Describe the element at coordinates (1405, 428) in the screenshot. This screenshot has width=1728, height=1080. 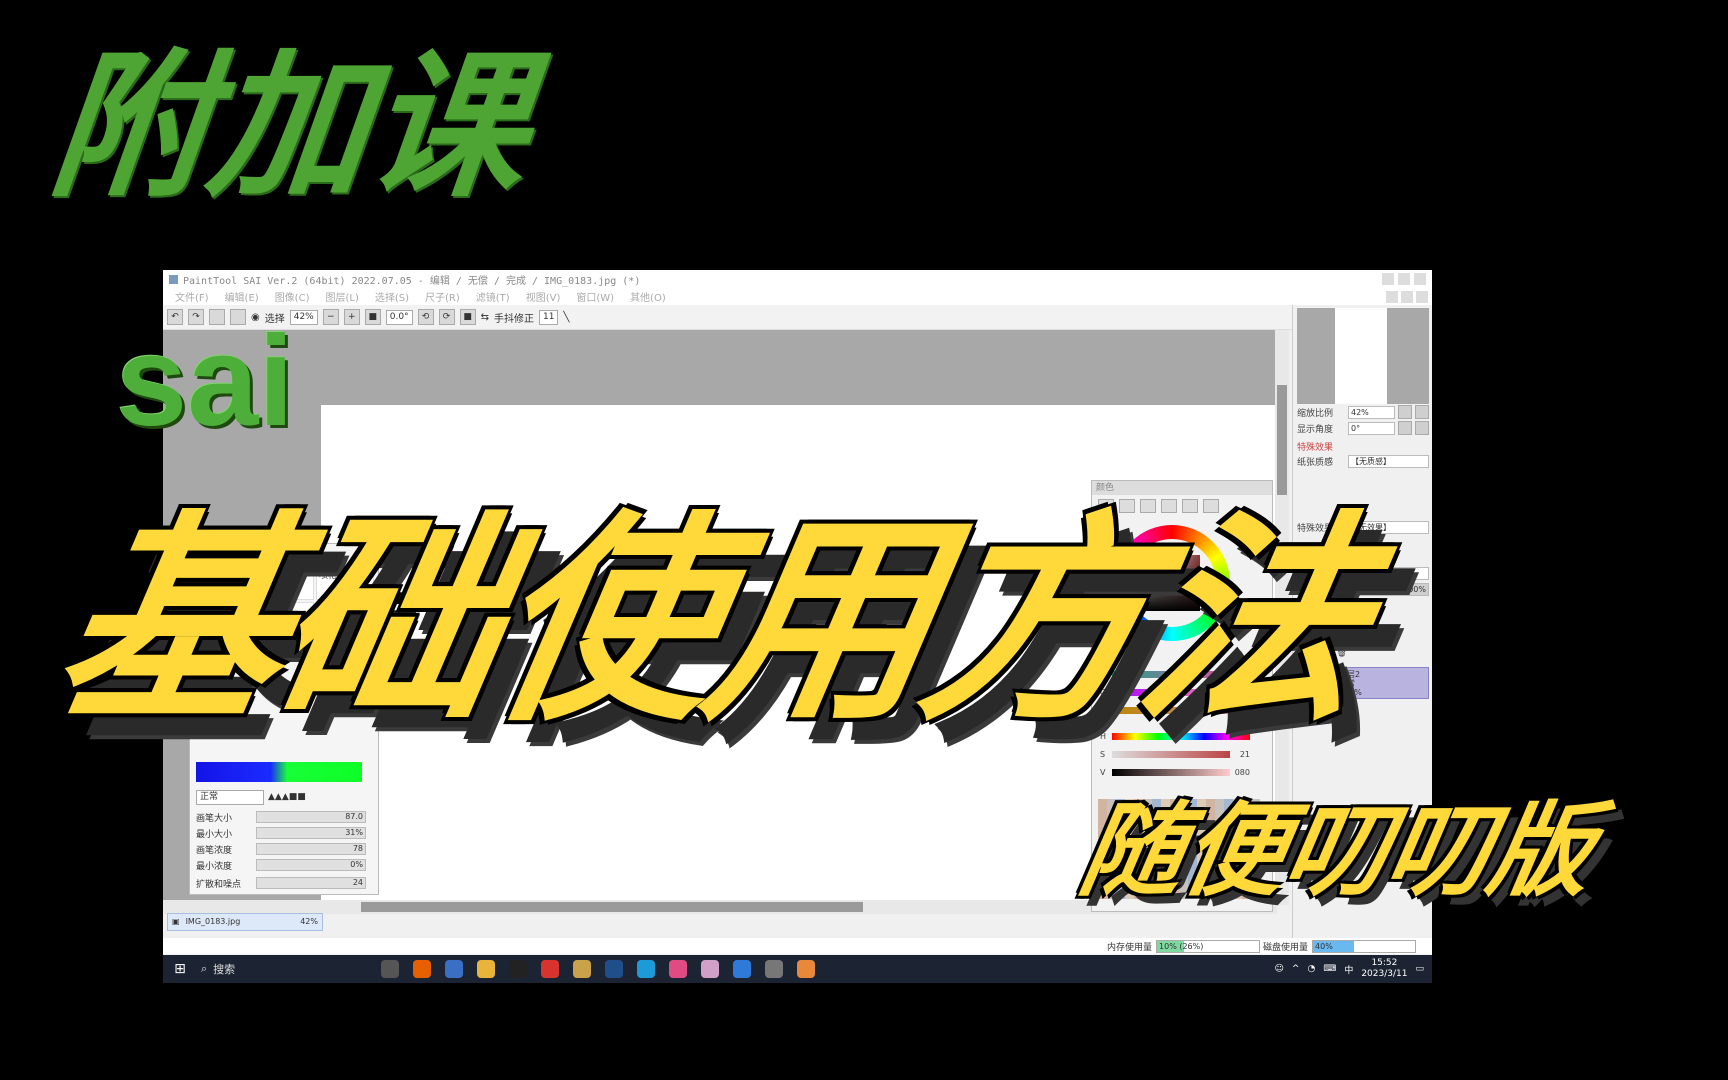
I see `nav-rotate-icon` at that location.